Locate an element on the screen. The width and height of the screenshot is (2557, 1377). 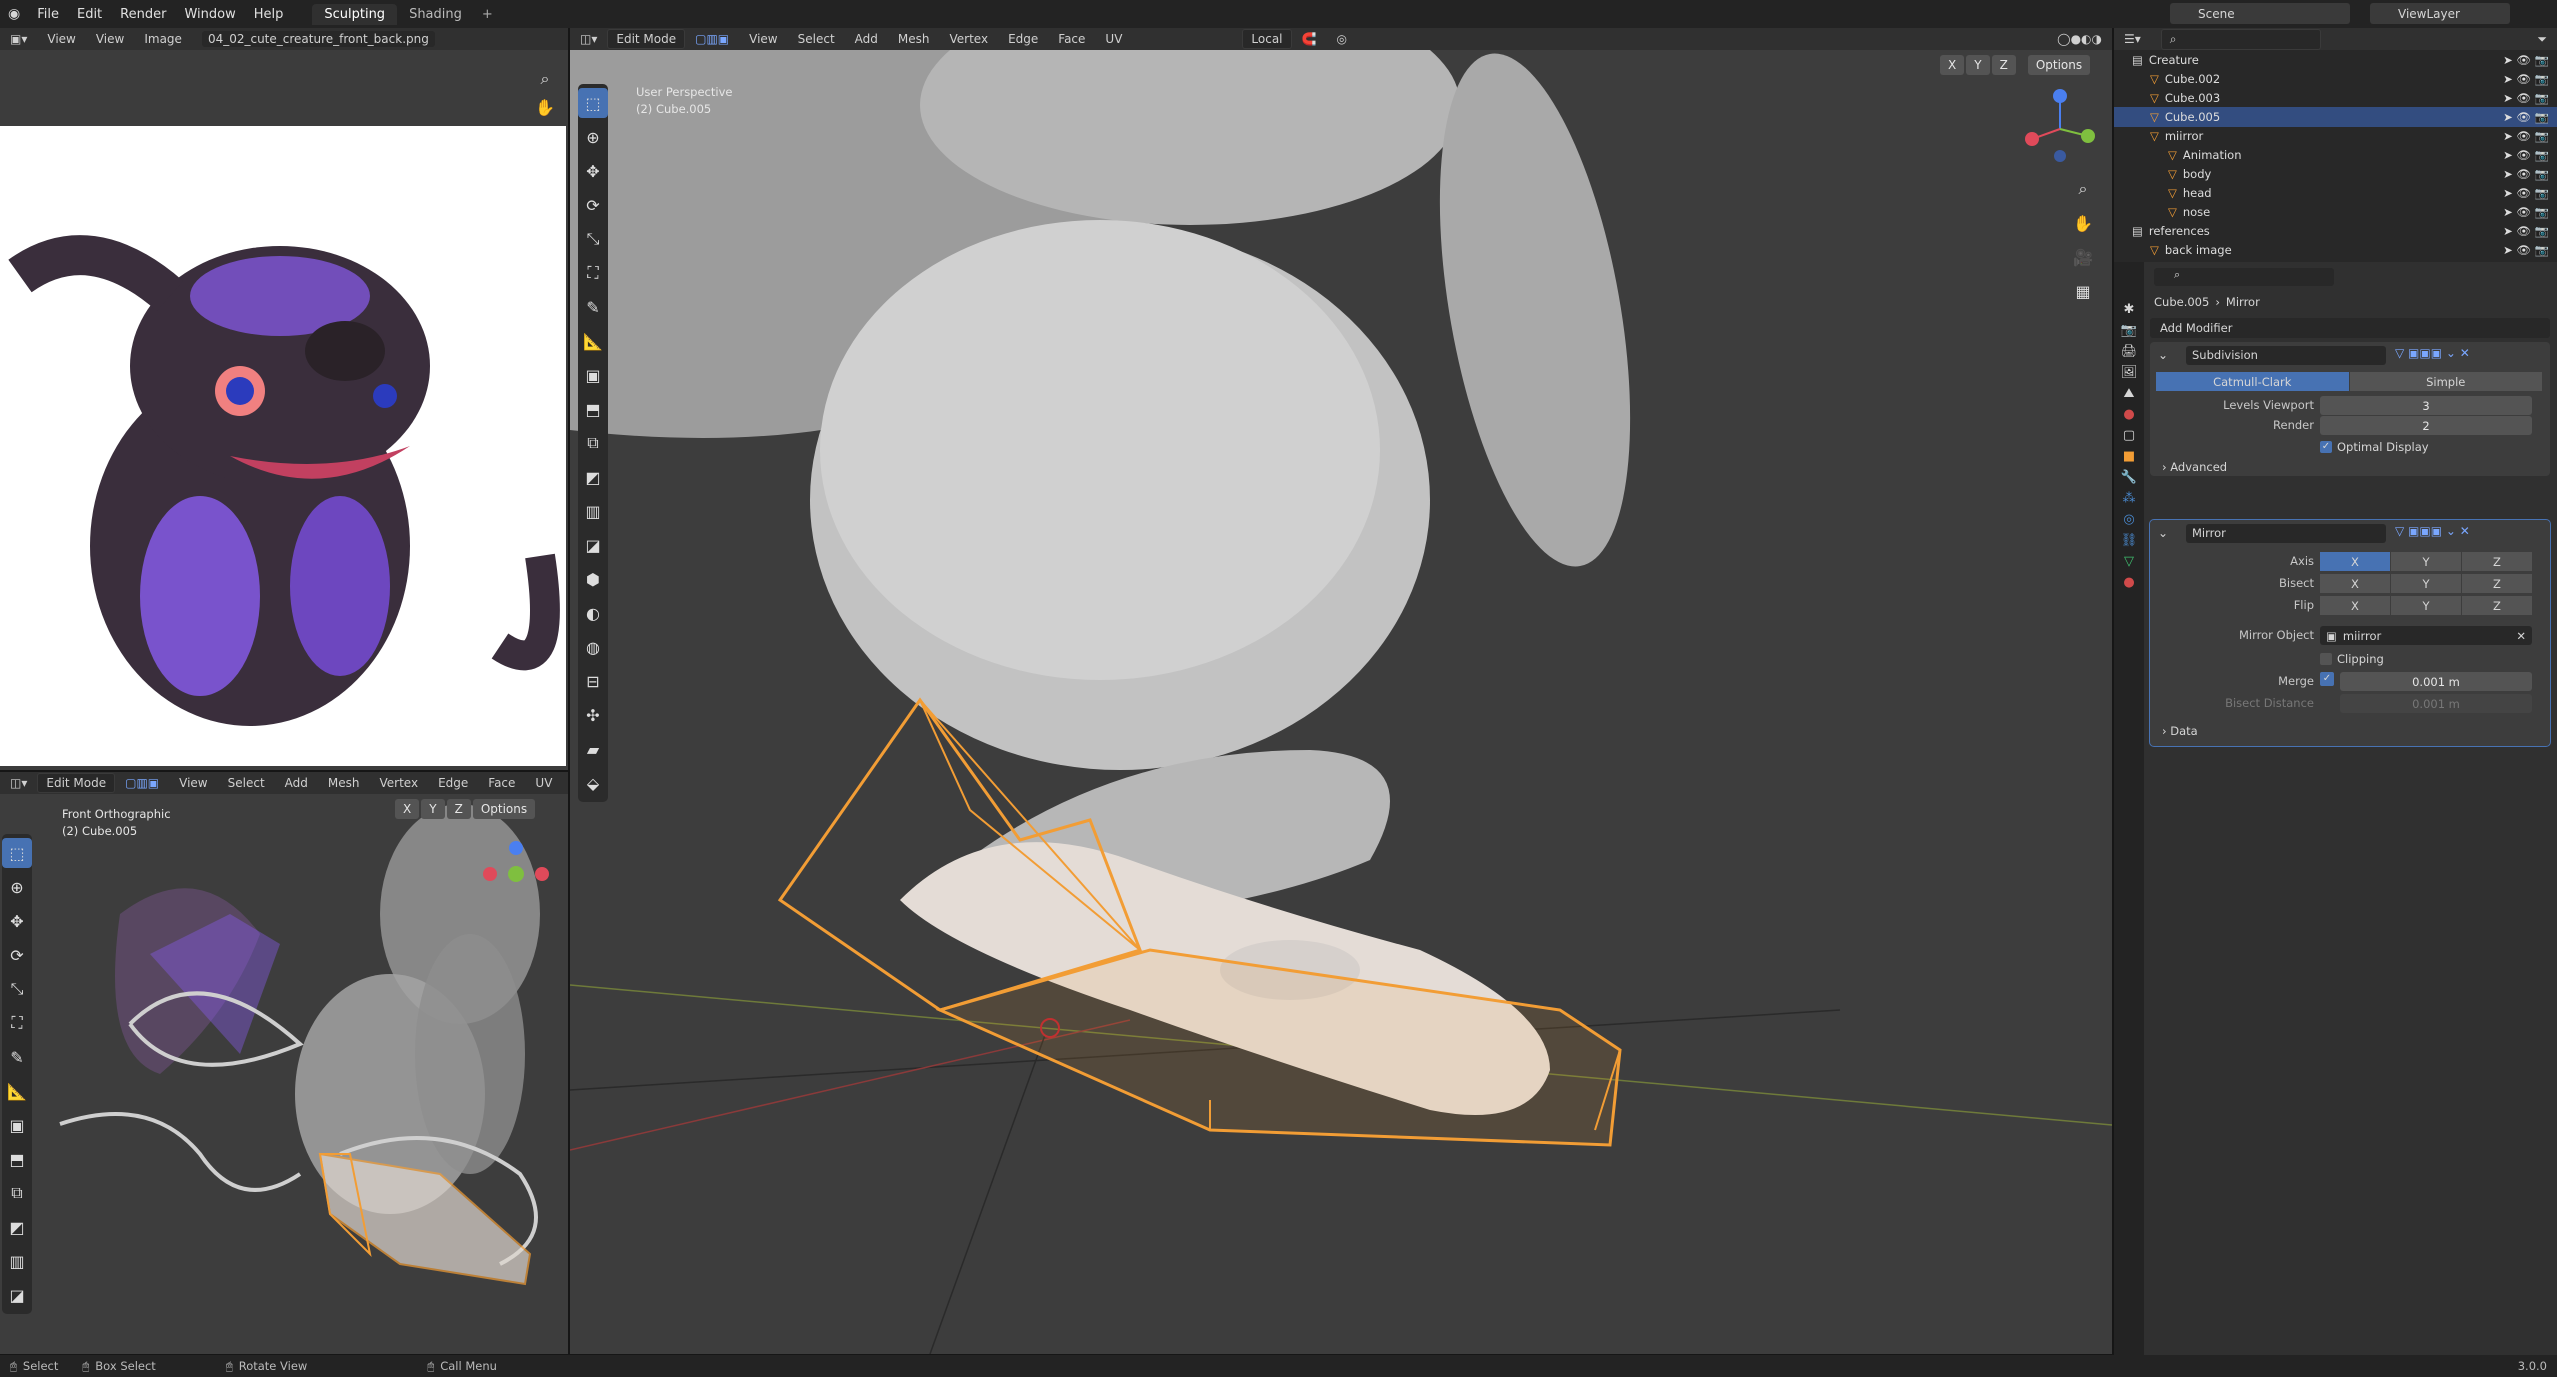
transform-icon: ⛶ is located at coordinates (17, 1023).